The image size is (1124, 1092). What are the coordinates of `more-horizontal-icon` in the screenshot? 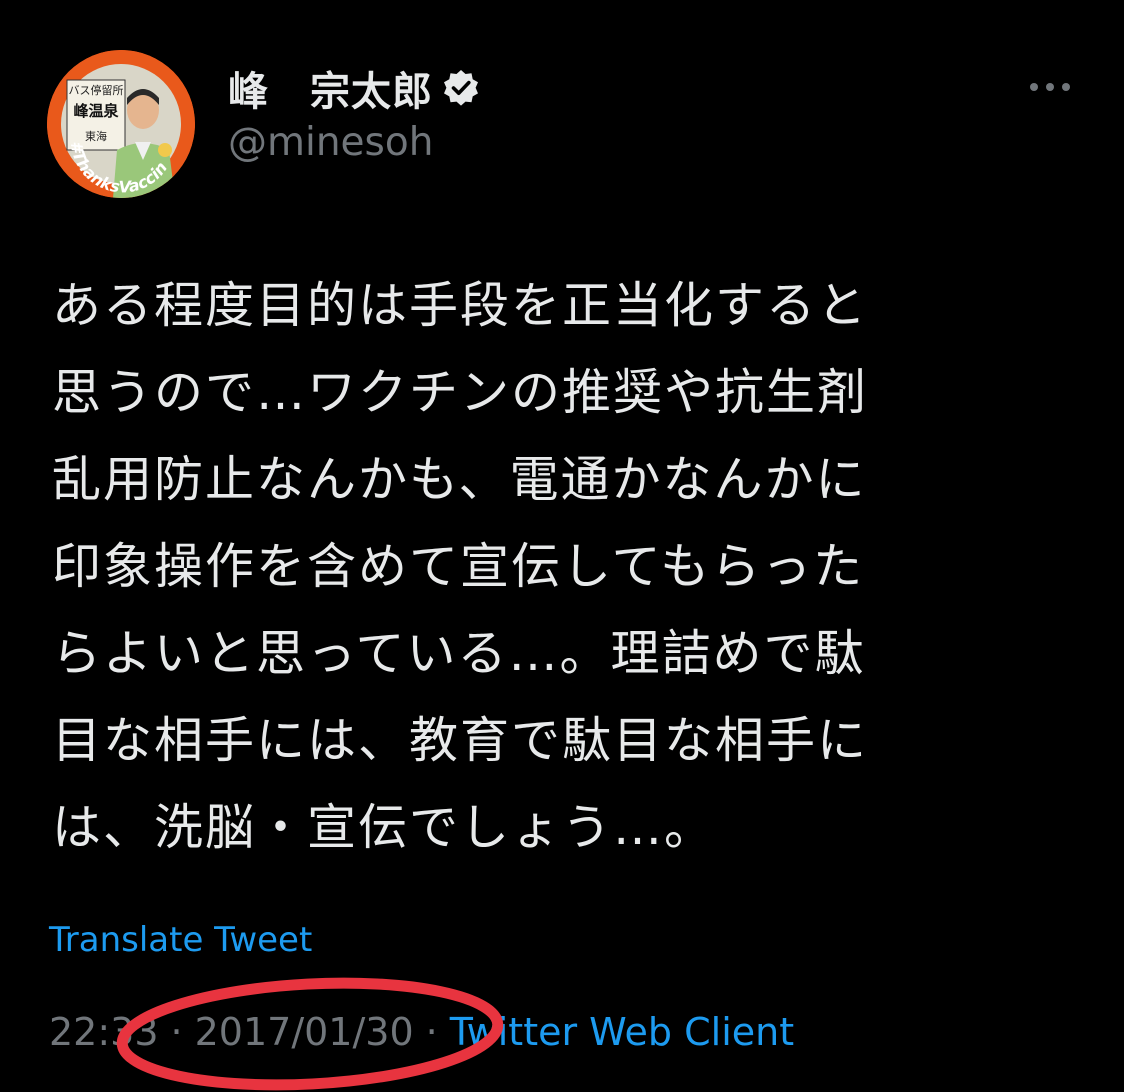 It's located at (1050, 87).